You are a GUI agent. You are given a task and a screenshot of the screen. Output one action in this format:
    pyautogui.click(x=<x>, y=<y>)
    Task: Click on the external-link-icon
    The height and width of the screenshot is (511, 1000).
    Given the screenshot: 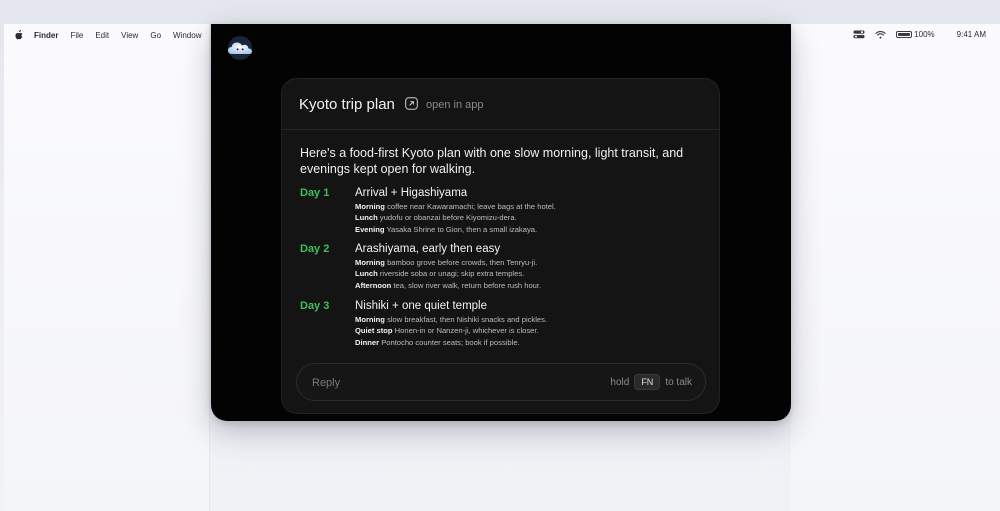 What is the action you would take?
    pyautogui.click(x=411, y=103)
    